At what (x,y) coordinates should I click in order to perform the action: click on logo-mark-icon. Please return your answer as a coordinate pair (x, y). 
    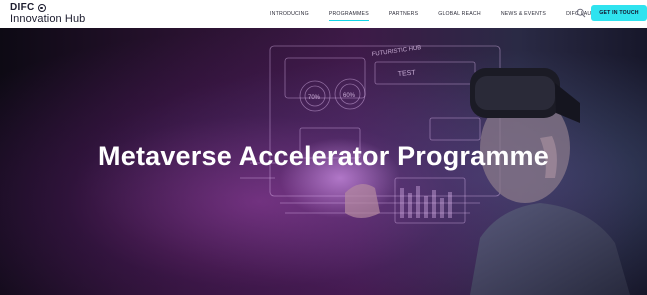
    Looking at the image, I should click on (41, 8).